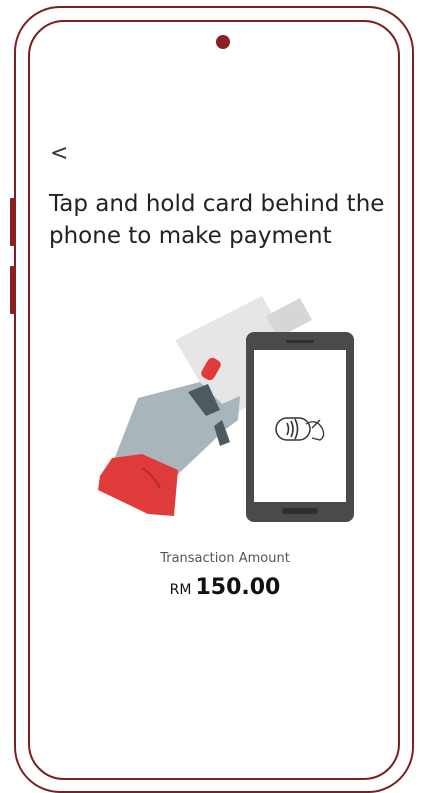 This screenshot has height=793, width=429. I want to click on hand-icon, so click(169, 449).